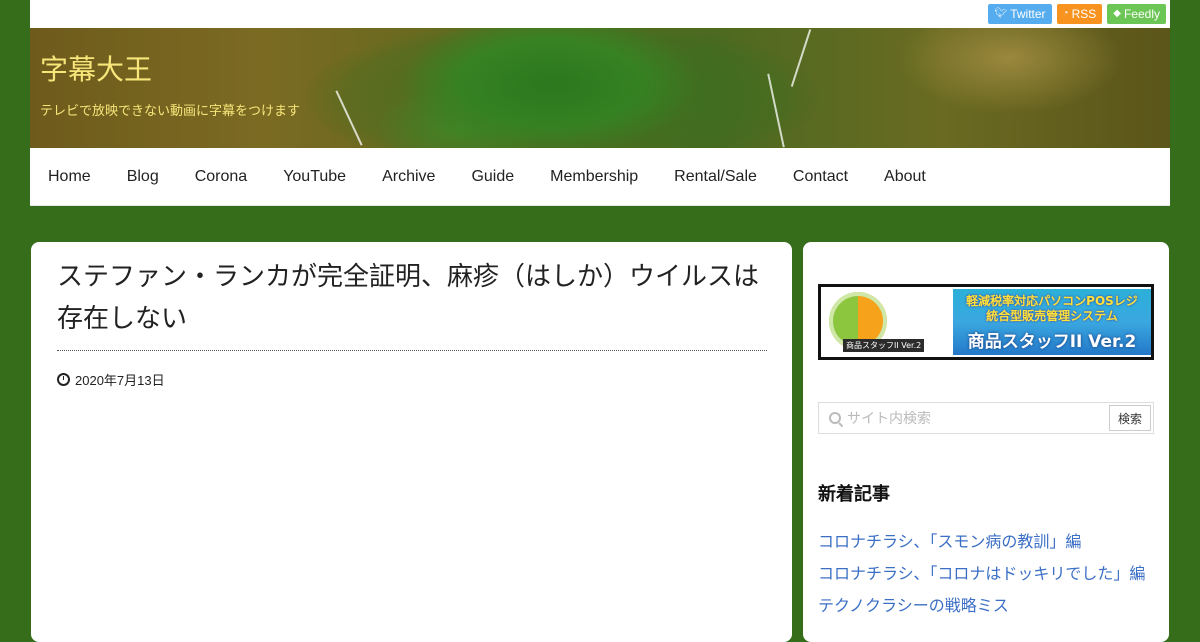 This screenshot has width=1200, height=642. I want to click on site-description: テレビで放映できない動画に字幕をつけます, so click(170, 111).